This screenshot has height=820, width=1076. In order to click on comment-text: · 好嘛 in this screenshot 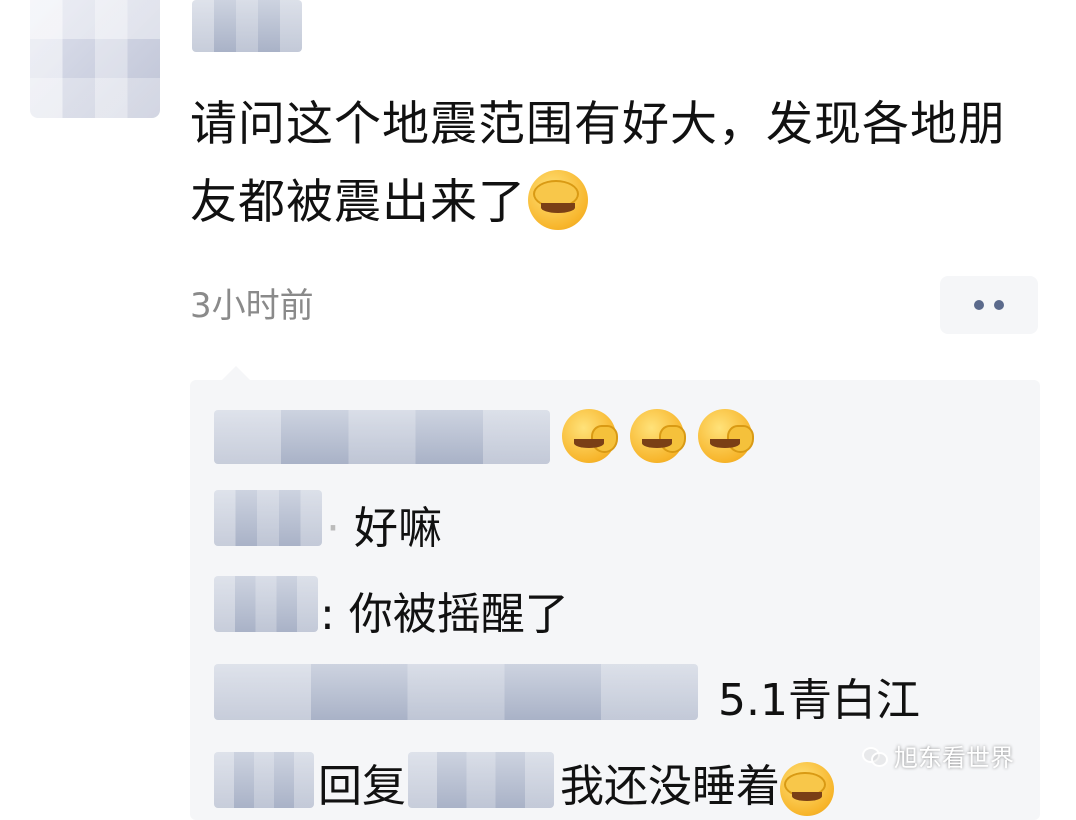, I will do `click(384, 524)`.